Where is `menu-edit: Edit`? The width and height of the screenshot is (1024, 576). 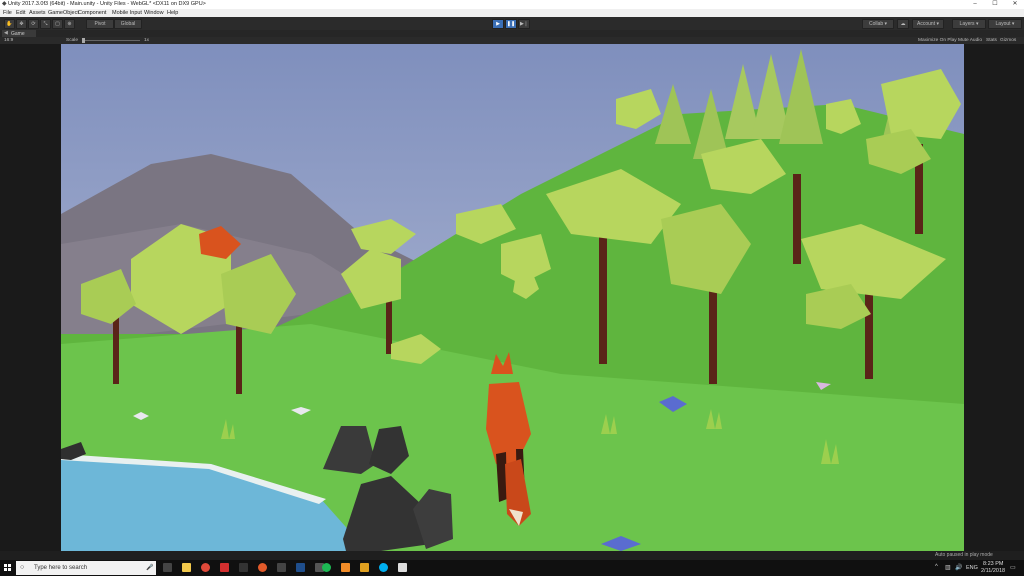 menu-edit: Edit is located at coordinates (20, 13).